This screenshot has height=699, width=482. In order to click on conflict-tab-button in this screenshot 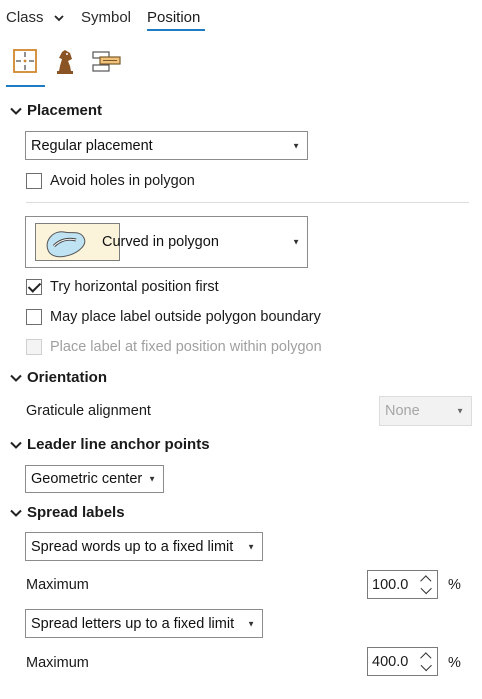, I will do `click(65, 61)`.